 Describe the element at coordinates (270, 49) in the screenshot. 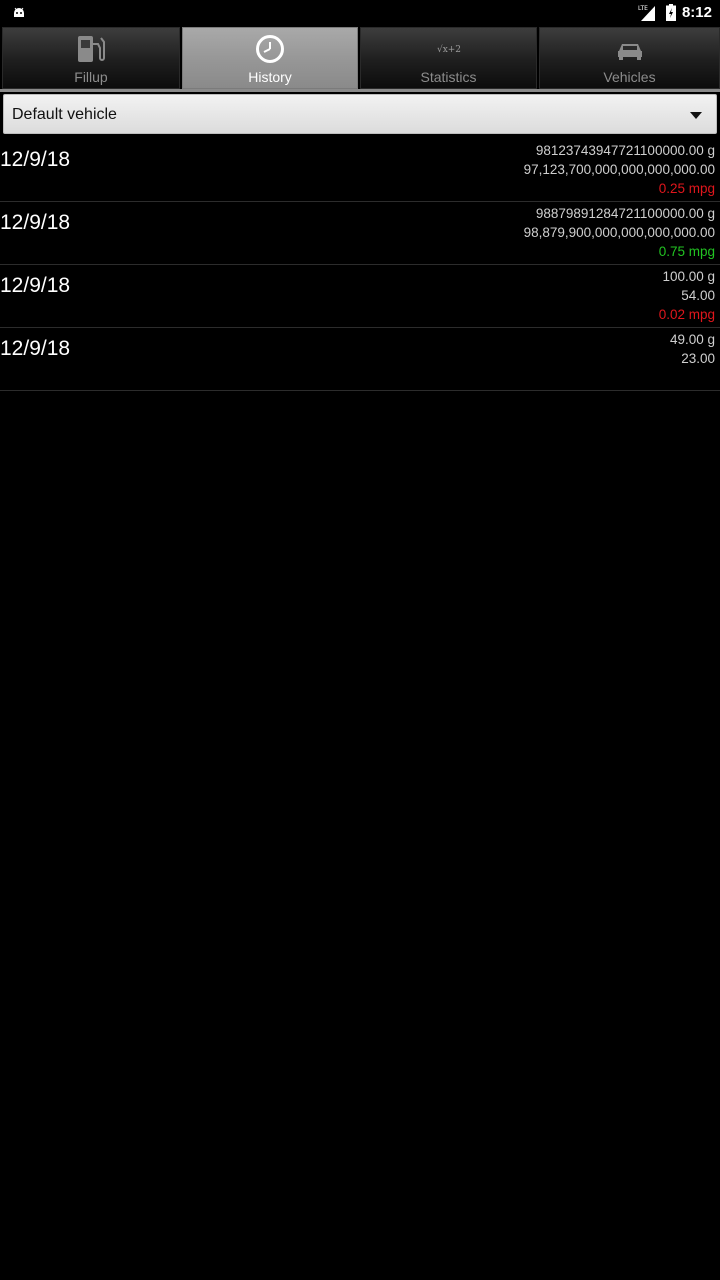

I see `clock-icon` at that location.